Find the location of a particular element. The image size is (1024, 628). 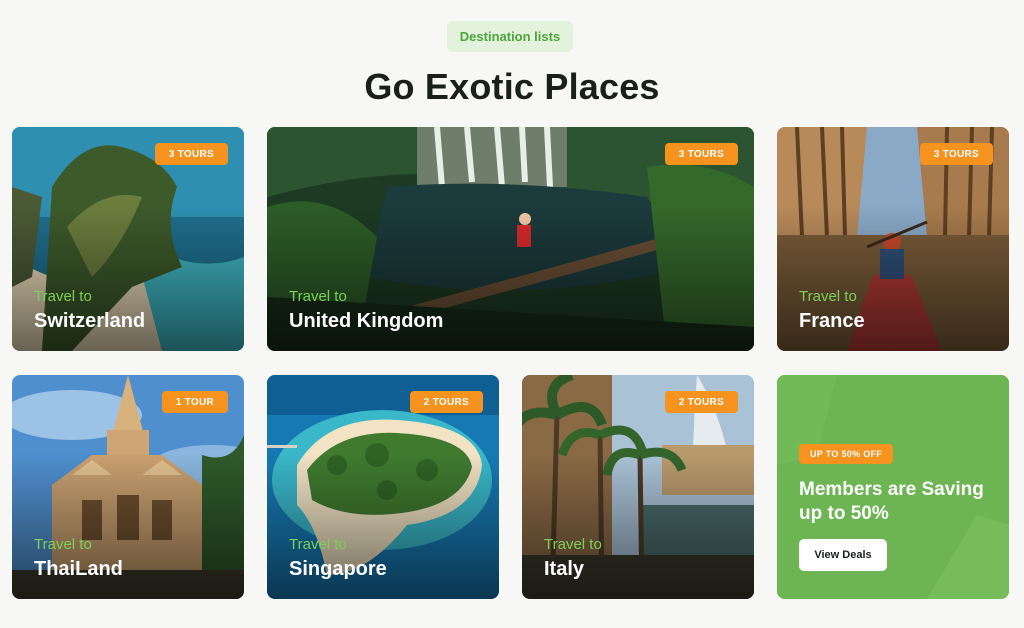

tours-badge: 1 TOUR is located at coordinates (194, 402).